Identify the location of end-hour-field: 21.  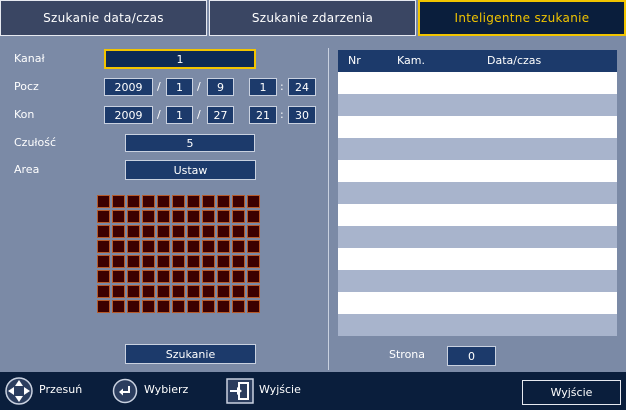
(263, 115).